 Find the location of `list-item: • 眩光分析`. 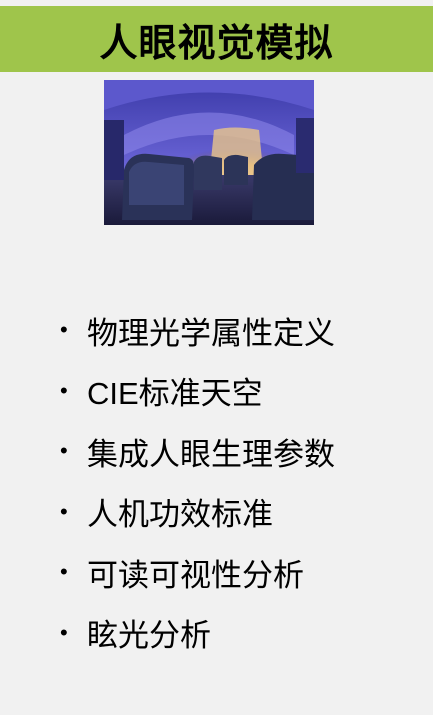

list-item: • 眩光分析 is located at coordinates (197, 633).